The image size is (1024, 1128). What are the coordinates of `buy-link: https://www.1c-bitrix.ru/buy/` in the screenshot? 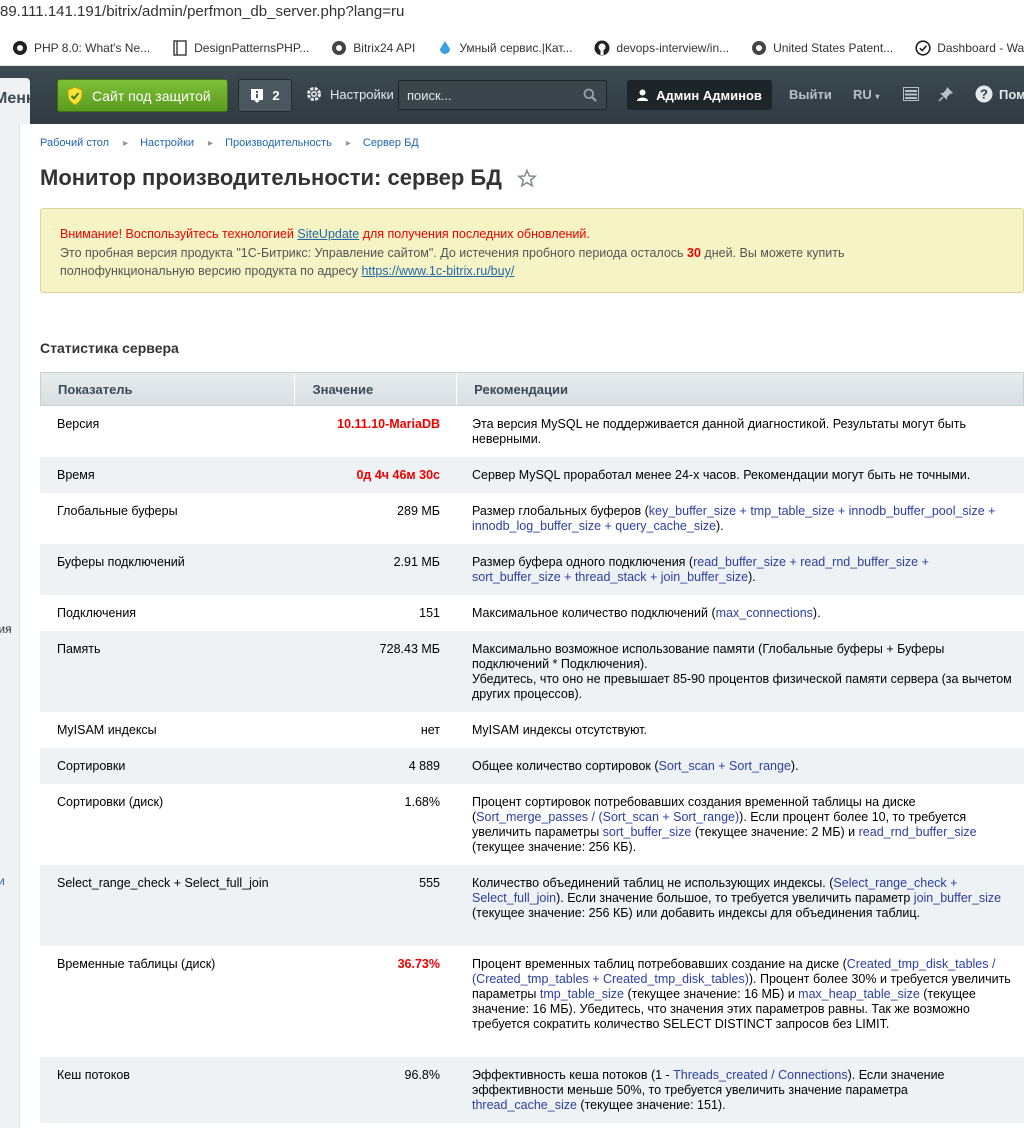 It's located at (437, 271).